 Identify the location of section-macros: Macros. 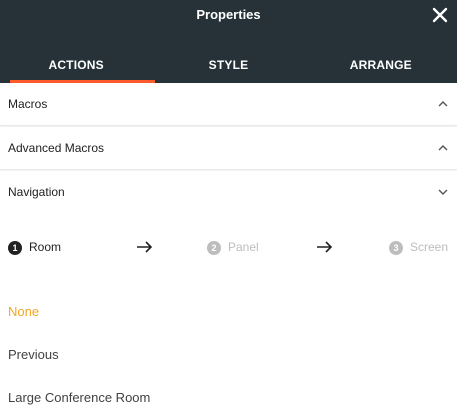
(228, 104).